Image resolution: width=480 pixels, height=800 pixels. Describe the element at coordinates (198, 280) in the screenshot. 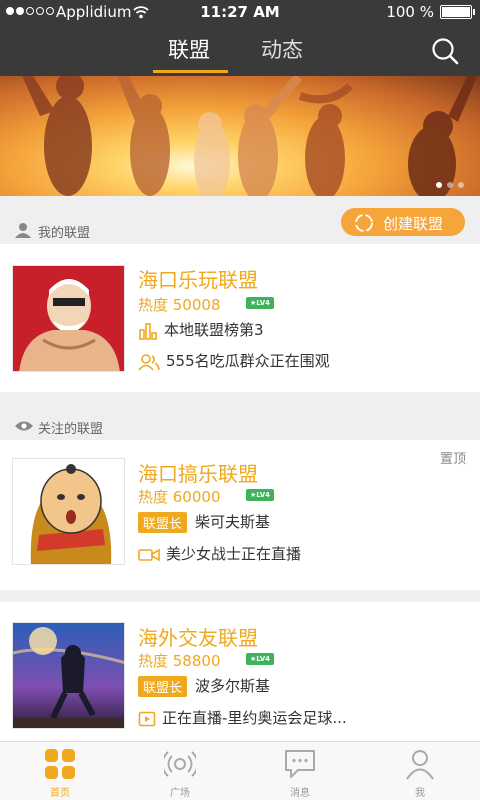

I see `alliance-name: 海口乐玩联盟` at that location.